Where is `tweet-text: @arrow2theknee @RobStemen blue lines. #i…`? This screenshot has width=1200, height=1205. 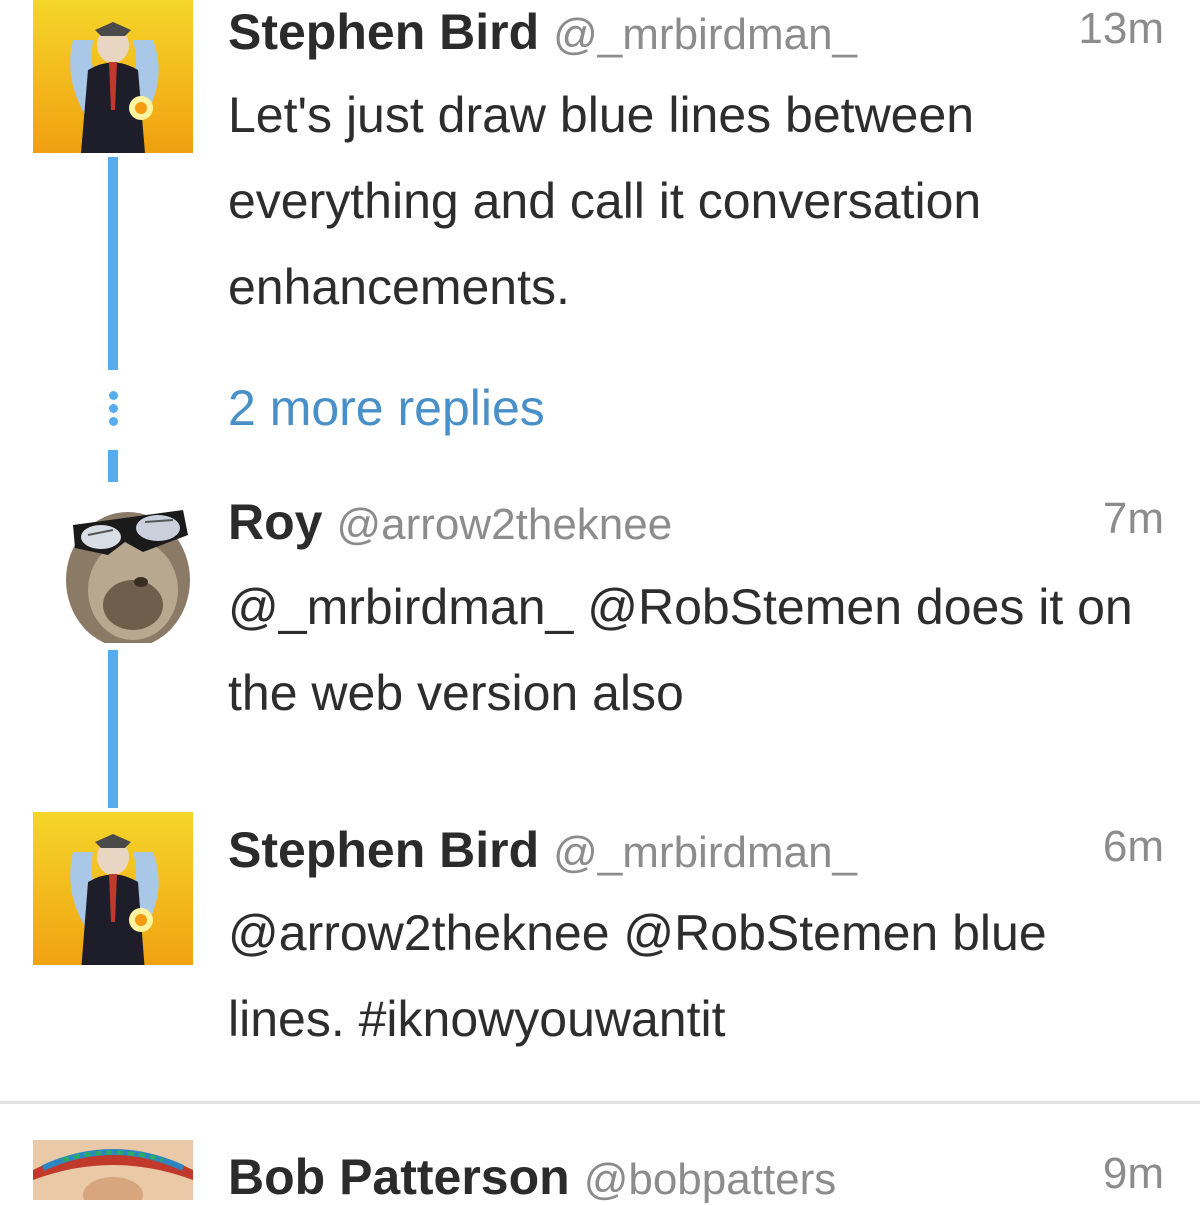 tweet-text: @arrow2theknee @RobStemen blue lines. #i… is located at coordinates (703, 976).